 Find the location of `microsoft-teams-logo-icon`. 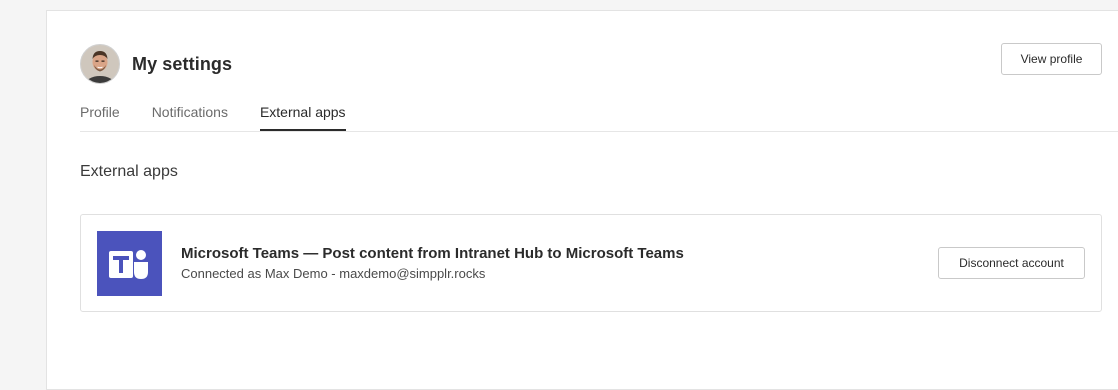

microsoft-teams-logo-icon is located at coordinates (129, 263).